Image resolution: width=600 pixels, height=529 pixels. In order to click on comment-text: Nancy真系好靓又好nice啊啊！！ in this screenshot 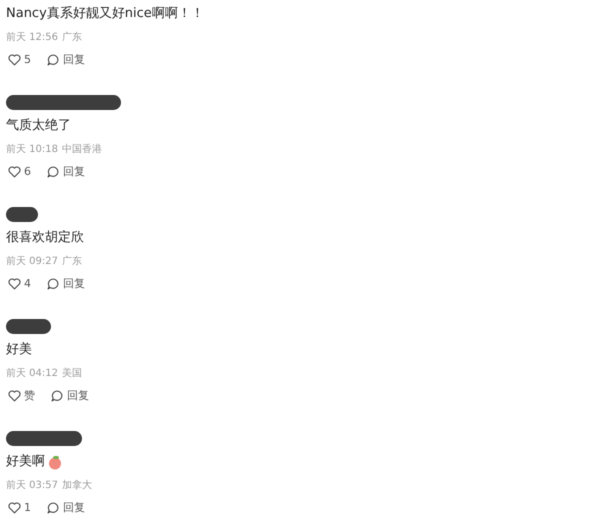, I will do `click(105, 14)`.